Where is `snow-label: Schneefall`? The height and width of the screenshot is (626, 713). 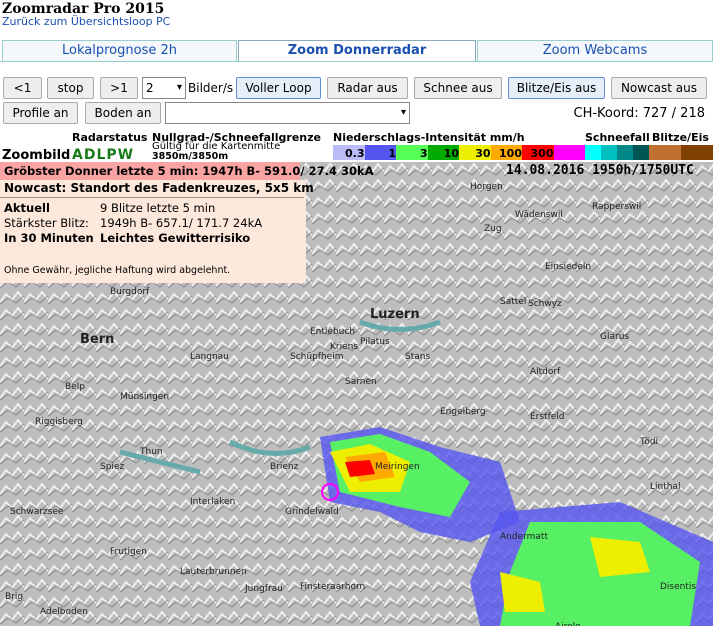 snow-label: Schneefall is located at coordinates (617, 137).